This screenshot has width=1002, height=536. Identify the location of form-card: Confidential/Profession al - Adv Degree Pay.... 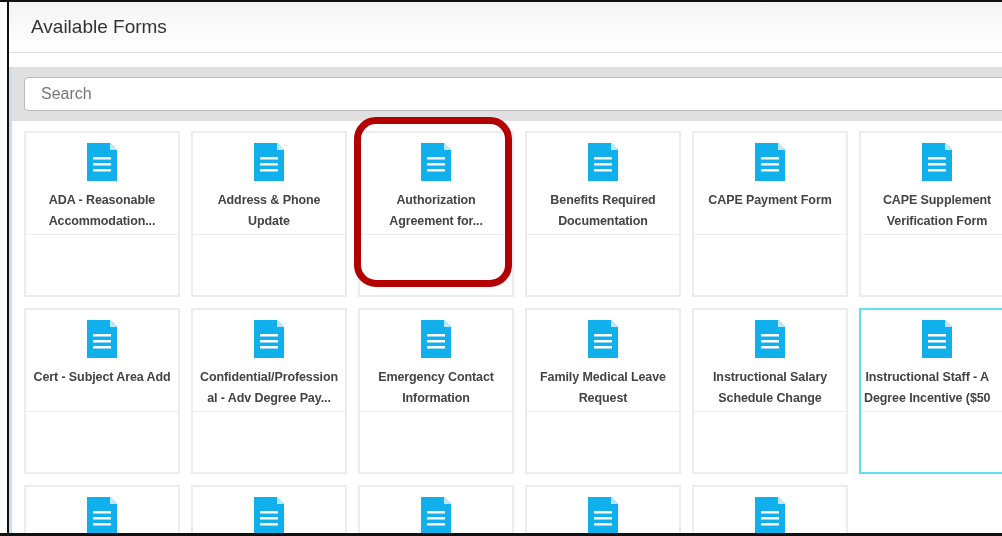
(269, 391).